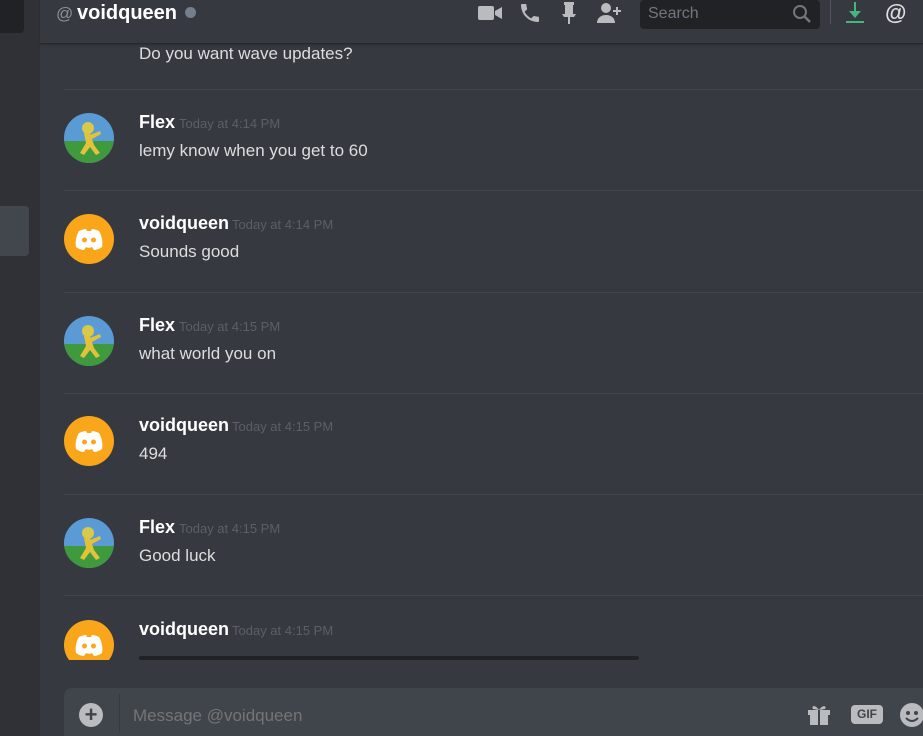 The image size is (923, 736). I want to click on download-icon, so click(855, 13).